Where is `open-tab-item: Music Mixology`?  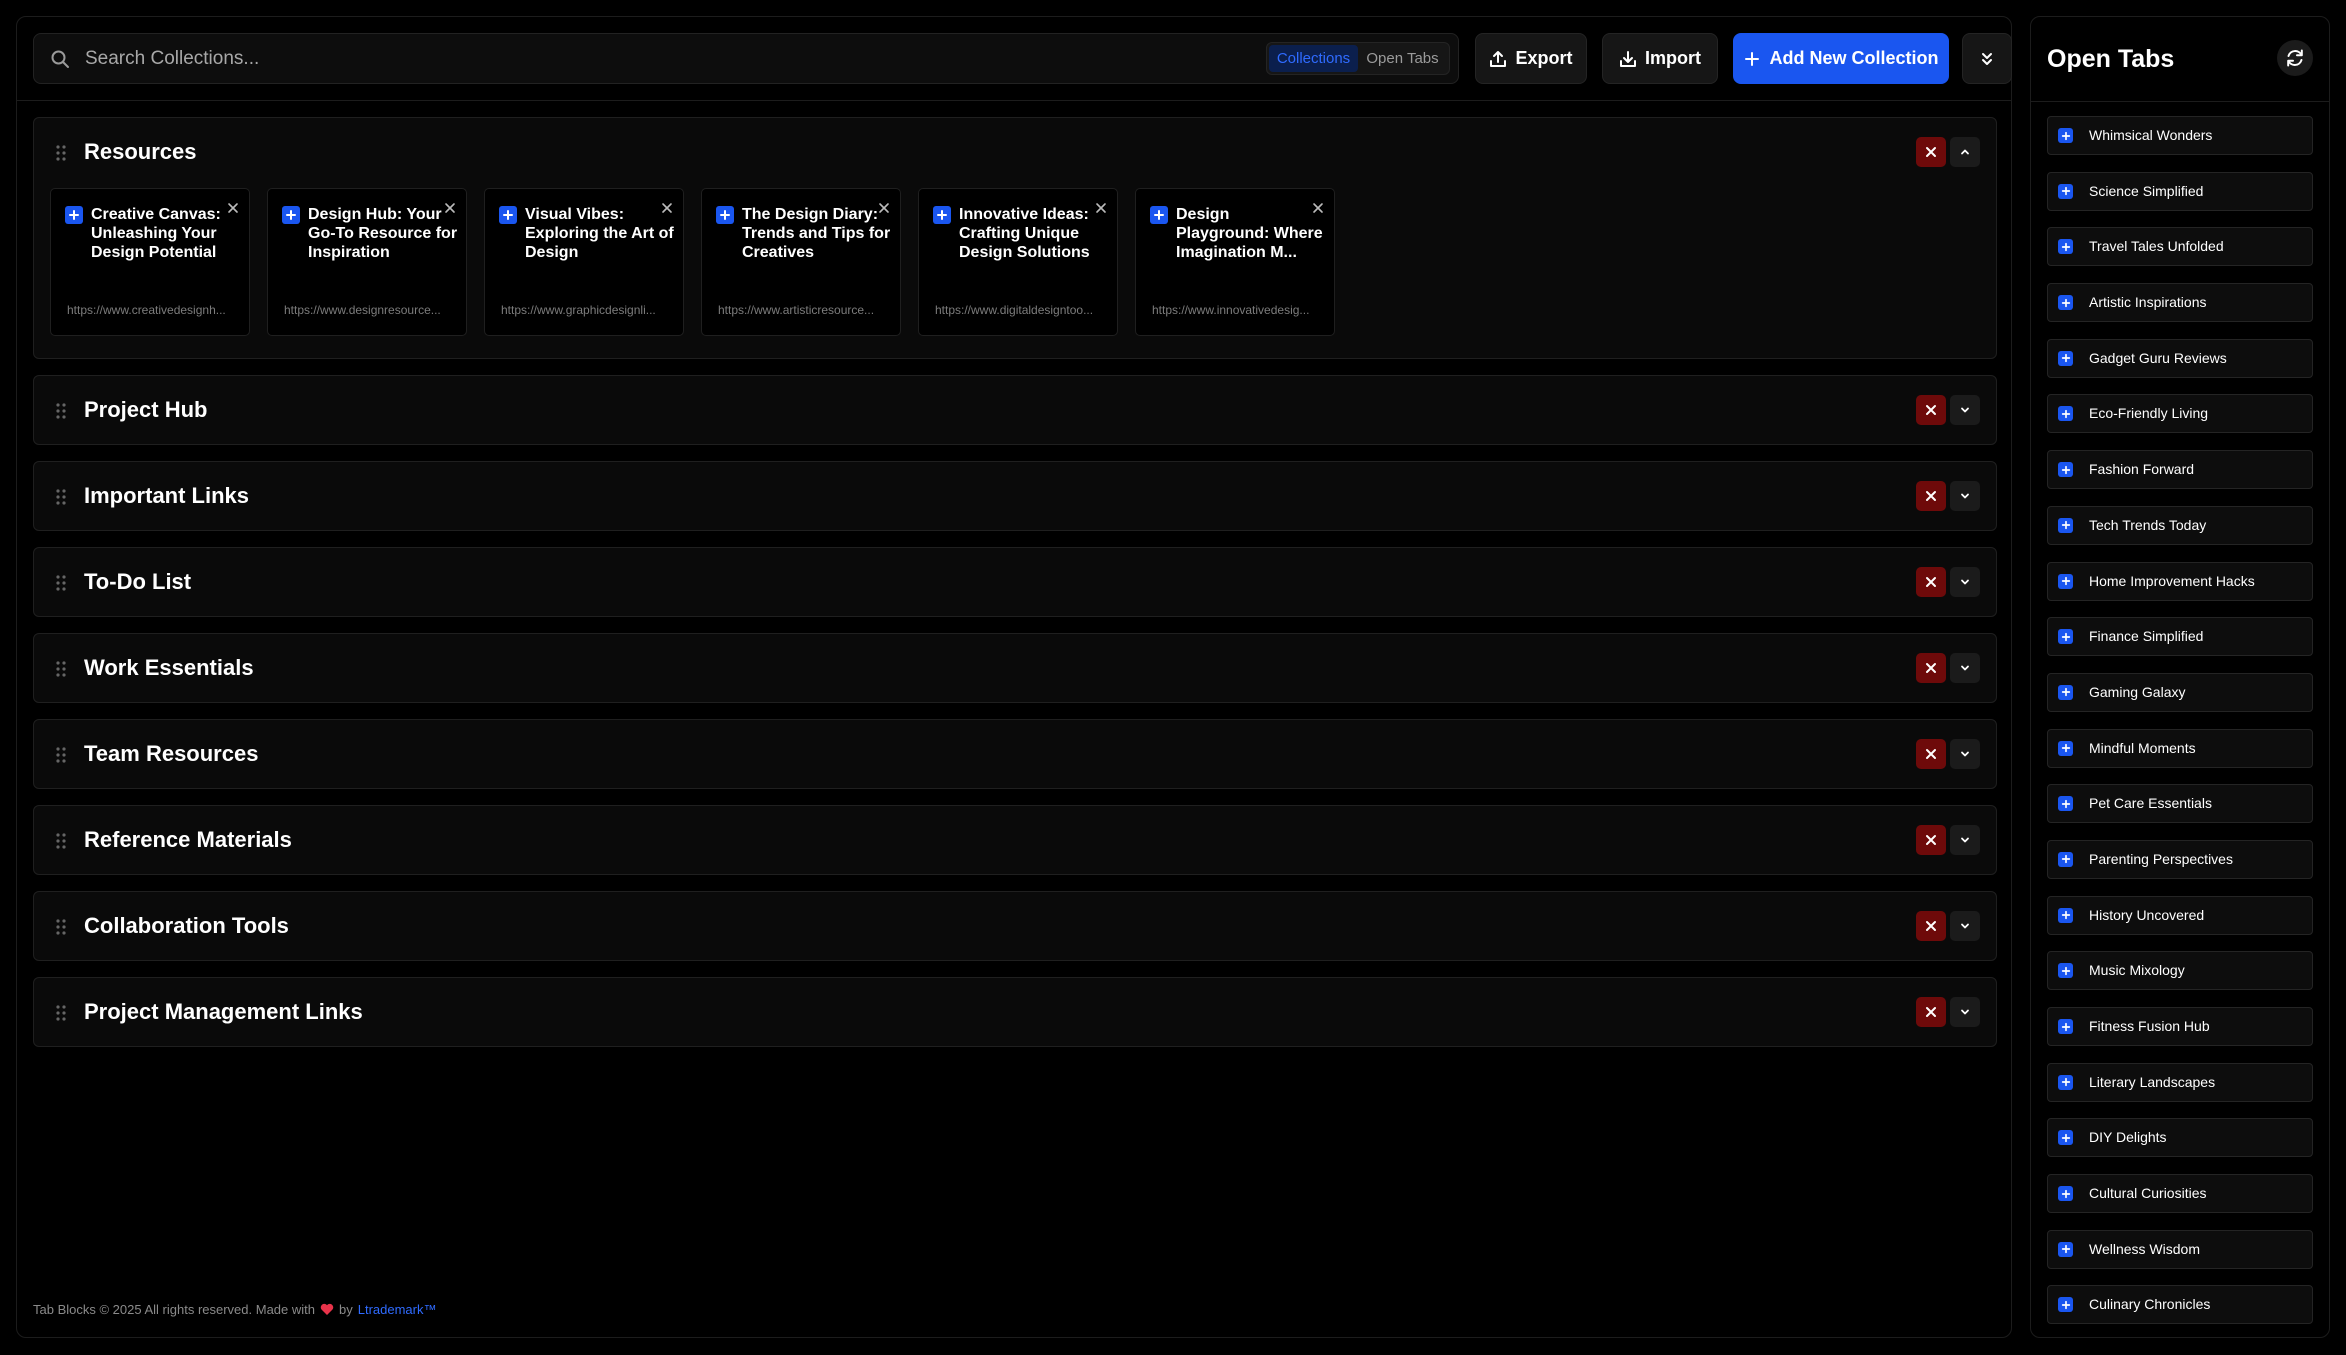 open-tab-item: Music Mixology is located at coordinates (2180, 971).